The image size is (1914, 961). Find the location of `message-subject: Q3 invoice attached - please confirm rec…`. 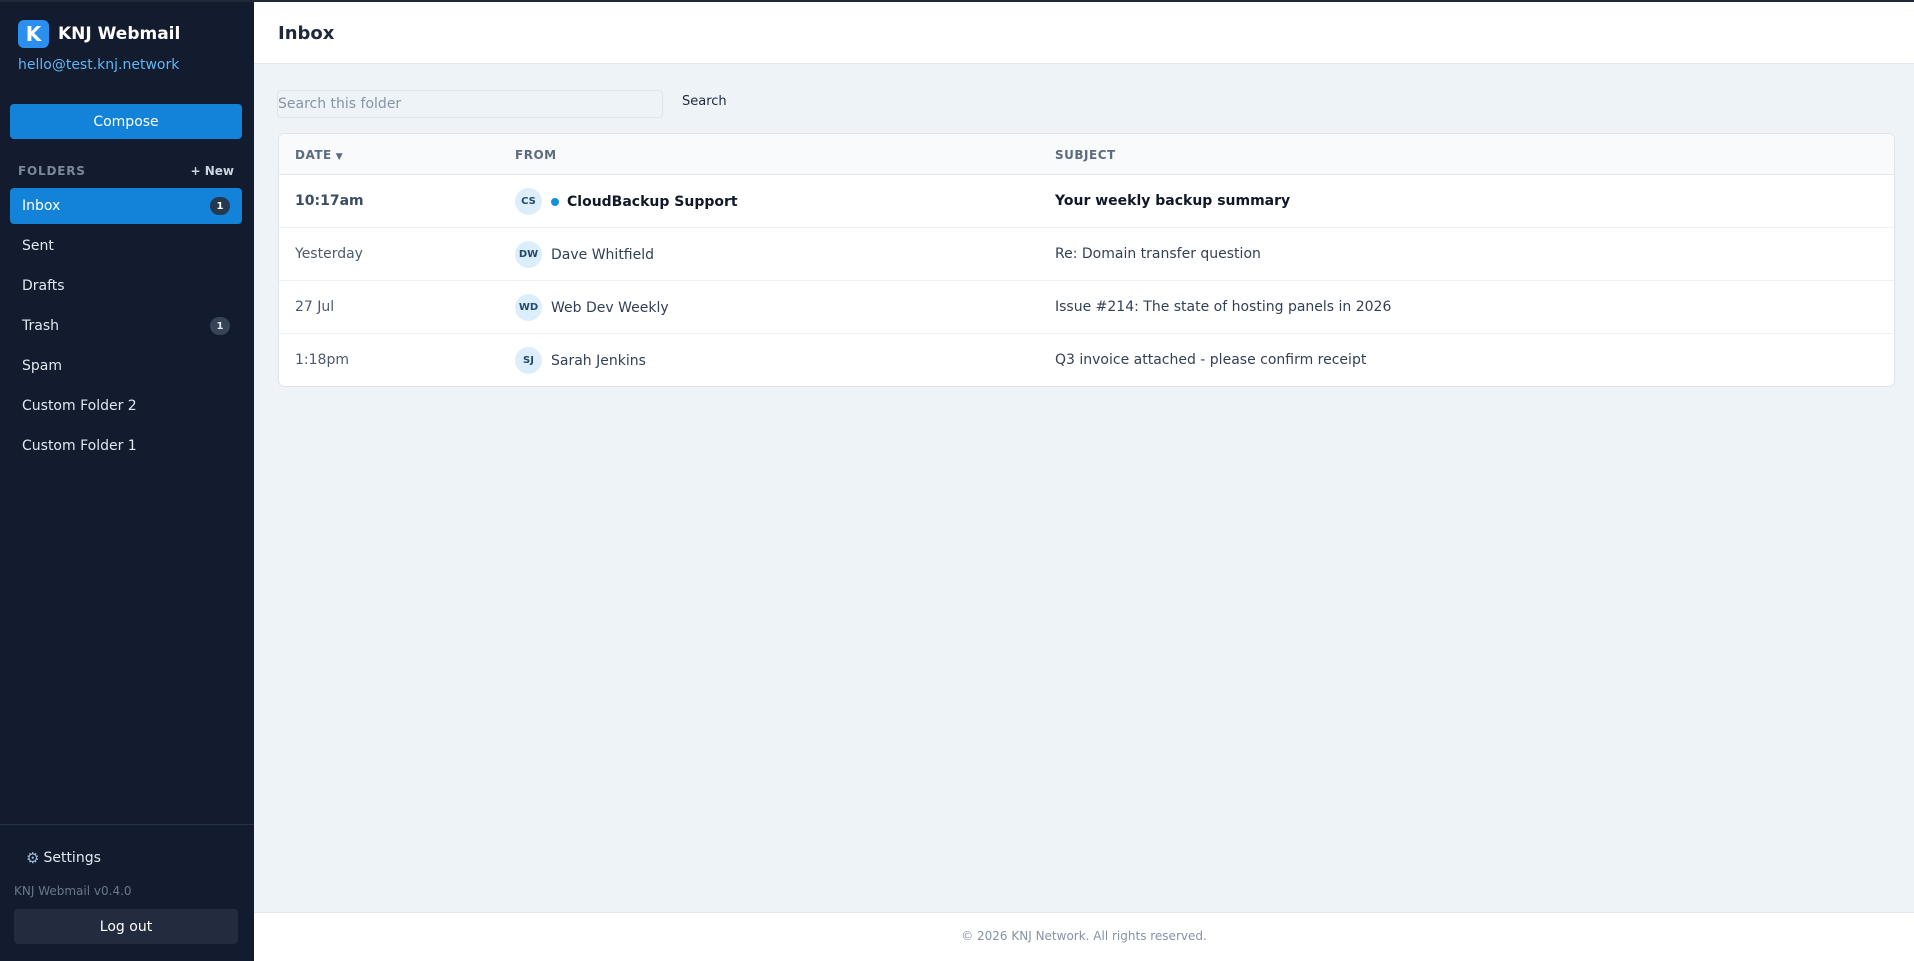

message-subject: Q3 invoice attached - please confirm rec… is located at coordinates (1211, 360).